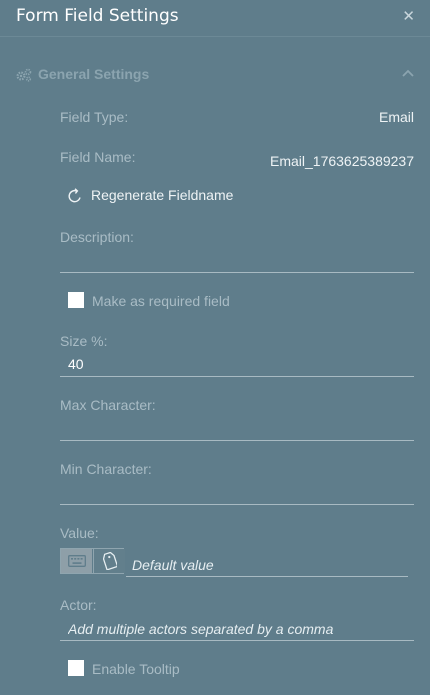 The image size is (430, 695). I want to click on min-character-underline, so click(237, 504).